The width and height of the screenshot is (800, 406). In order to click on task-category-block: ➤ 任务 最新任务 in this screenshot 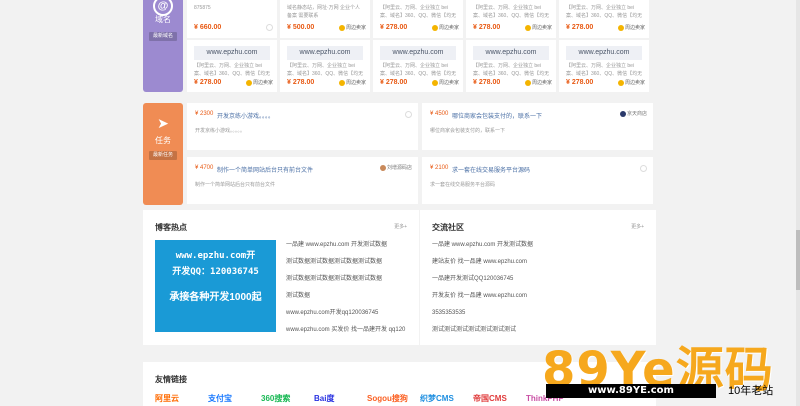, I will do `click(163, 154)`.